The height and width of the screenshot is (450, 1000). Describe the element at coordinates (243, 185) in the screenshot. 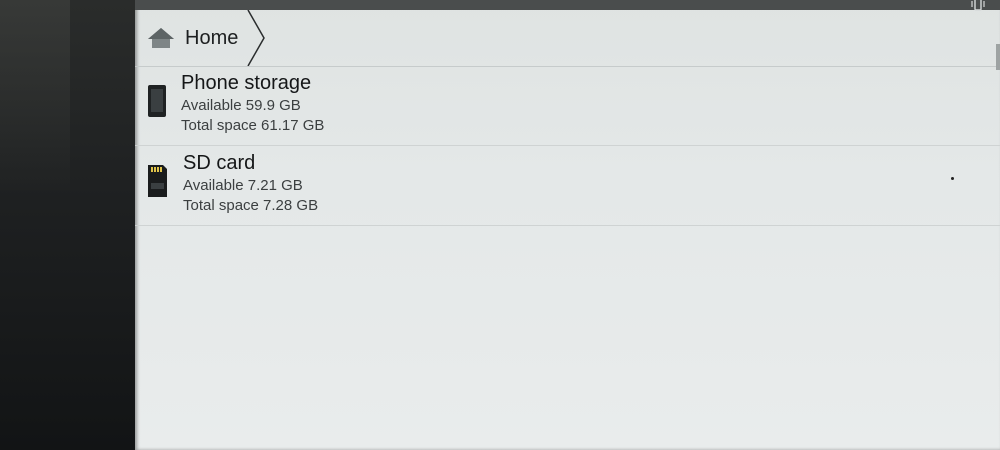

I see `storage-available: Available 7.21 GB` at that location.